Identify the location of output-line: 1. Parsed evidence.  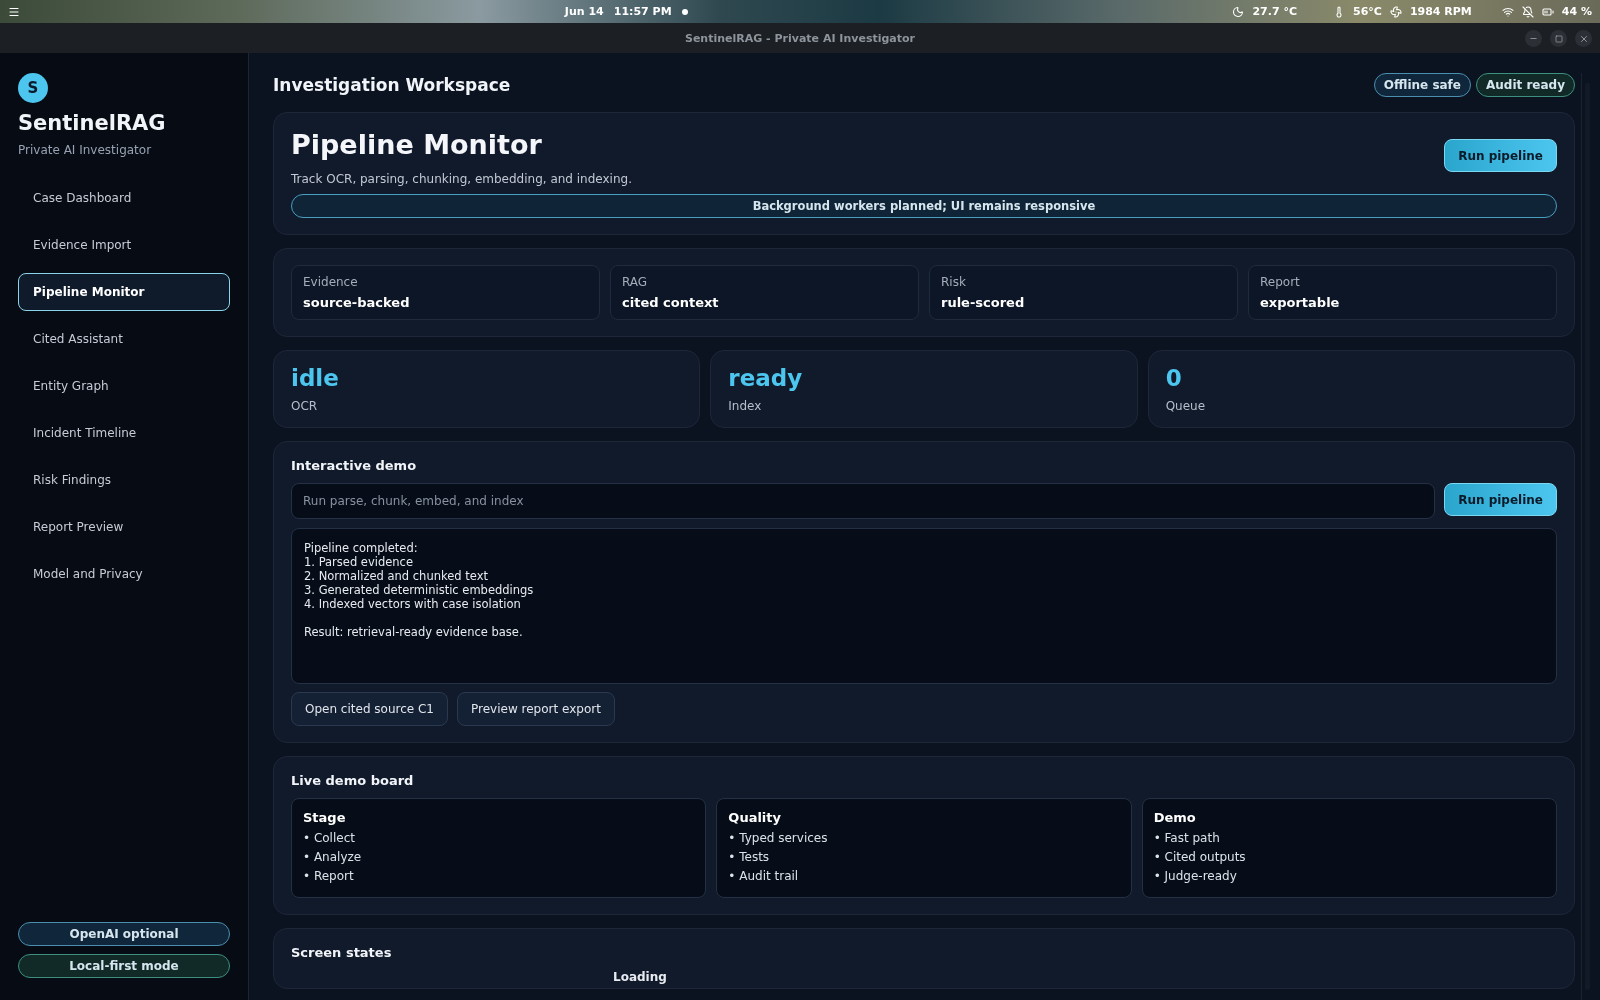
(359, 562).